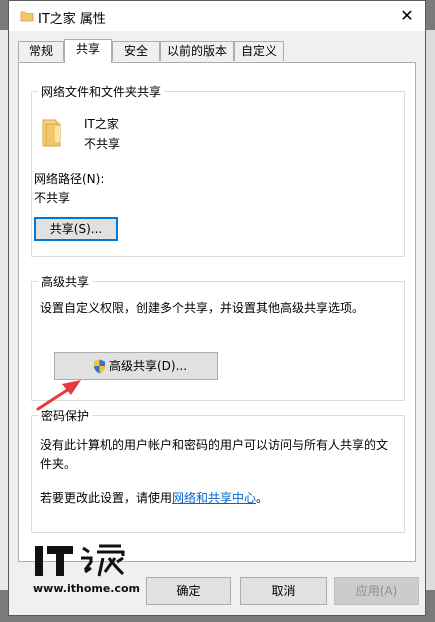 The image size is (435, 622). I want to click on password-protection-group-title: 密码保护, so click(65, 415).